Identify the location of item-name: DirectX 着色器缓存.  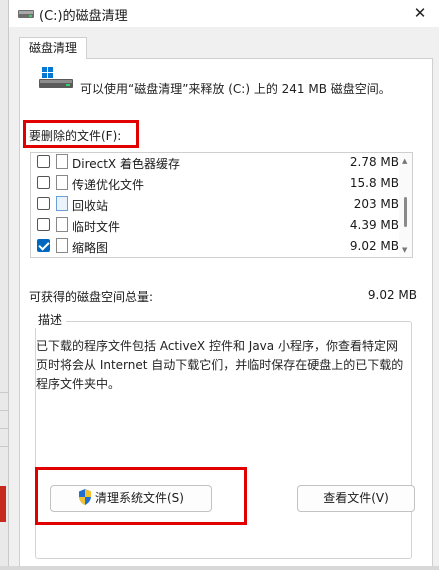
(126, 164).